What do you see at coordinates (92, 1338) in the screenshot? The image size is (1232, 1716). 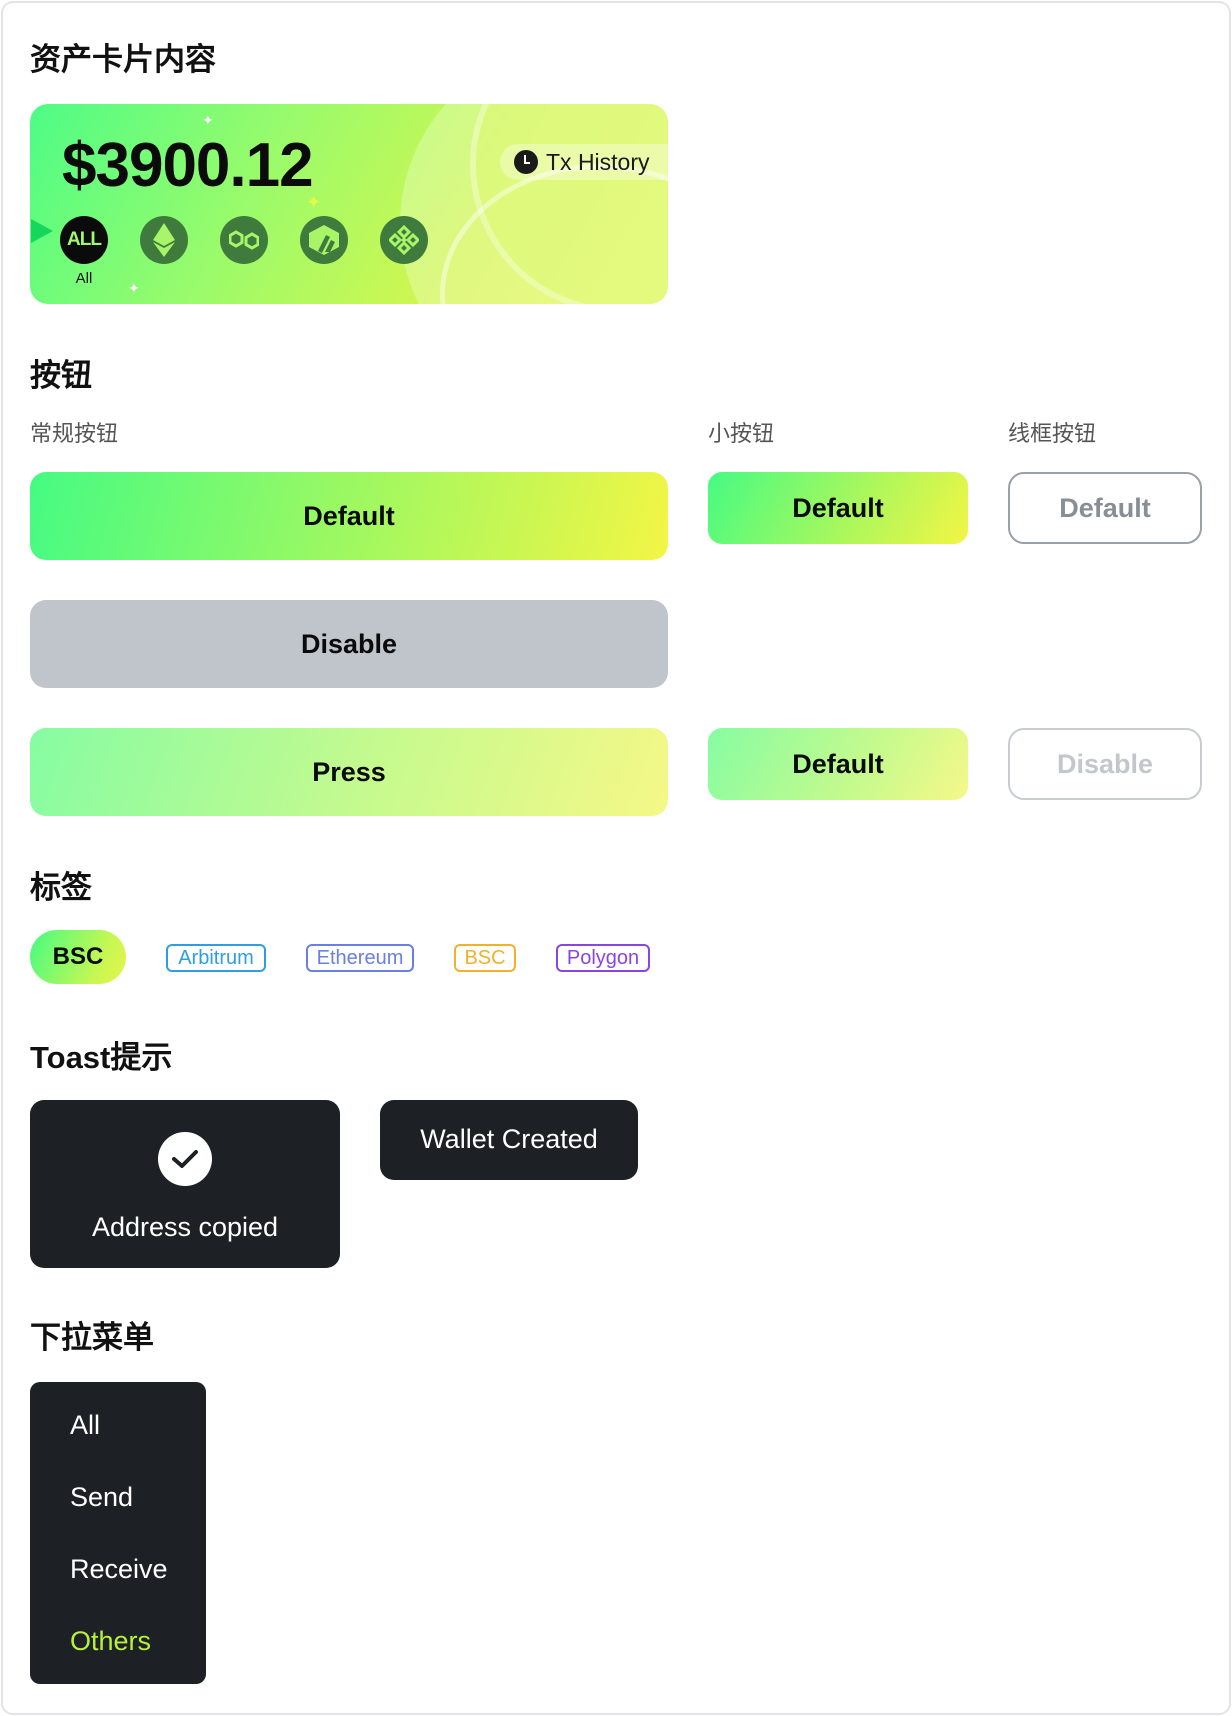 I see `section-title-dropdown: 下拉菜单` at bounding box center [92, 1338].